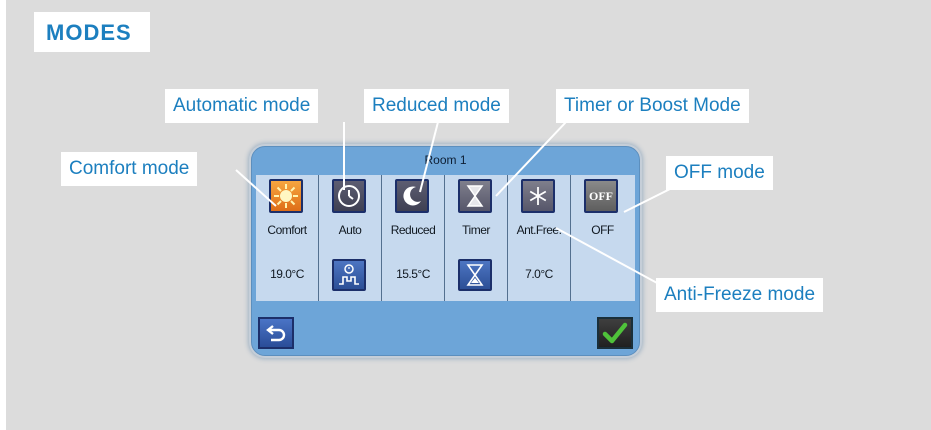  What do you see at coordinates (429, 157) in the screenshot?
I see `leader-reduced` at bounding box center [429, 157].